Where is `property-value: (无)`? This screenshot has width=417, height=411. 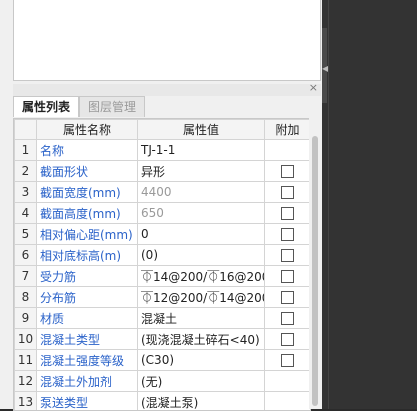 property-value: (无) is located at coordinates (201, 381).